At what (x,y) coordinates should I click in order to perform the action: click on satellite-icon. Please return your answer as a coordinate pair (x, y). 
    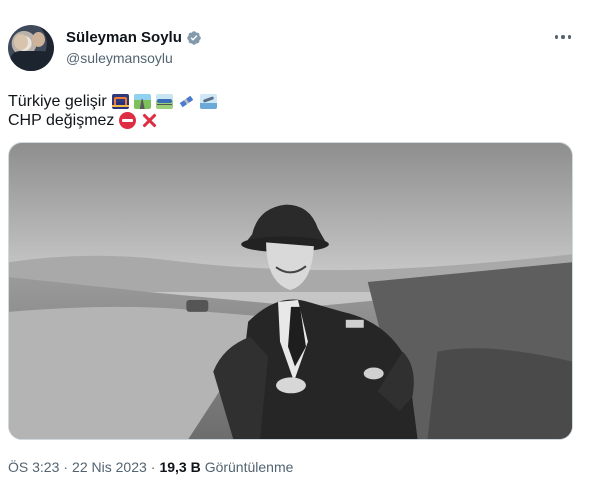
    Looking at the image, I should click on (186, 101).